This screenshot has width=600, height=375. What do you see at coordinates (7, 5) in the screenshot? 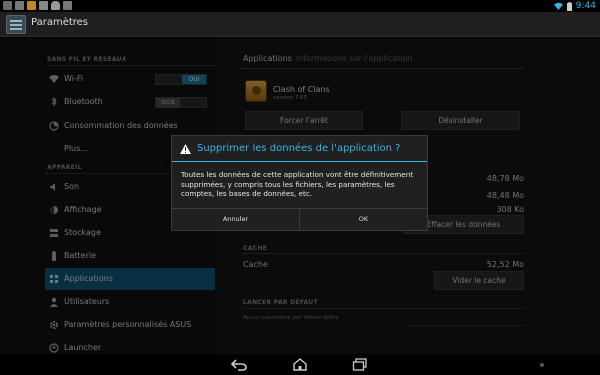
I see `screenshot-icon` at bounding box center [7, 5].